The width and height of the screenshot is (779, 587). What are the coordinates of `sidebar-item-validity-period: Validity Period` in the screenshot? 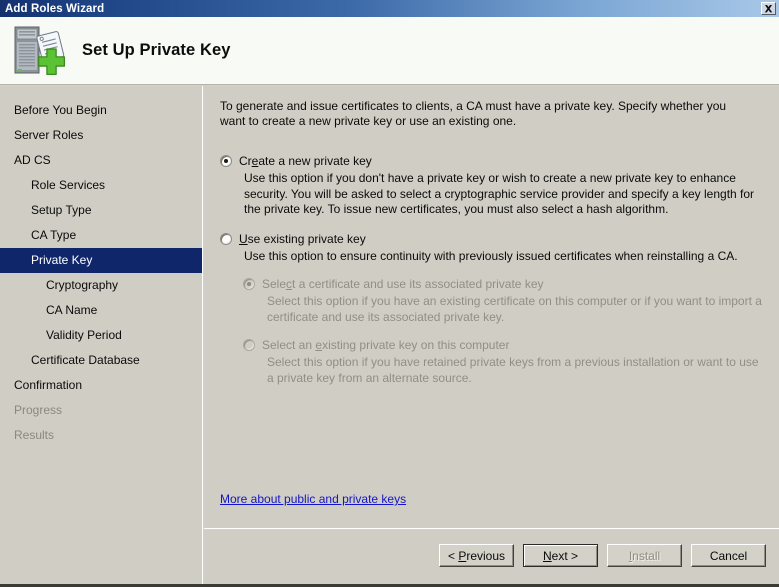 It's located at (101, 335).